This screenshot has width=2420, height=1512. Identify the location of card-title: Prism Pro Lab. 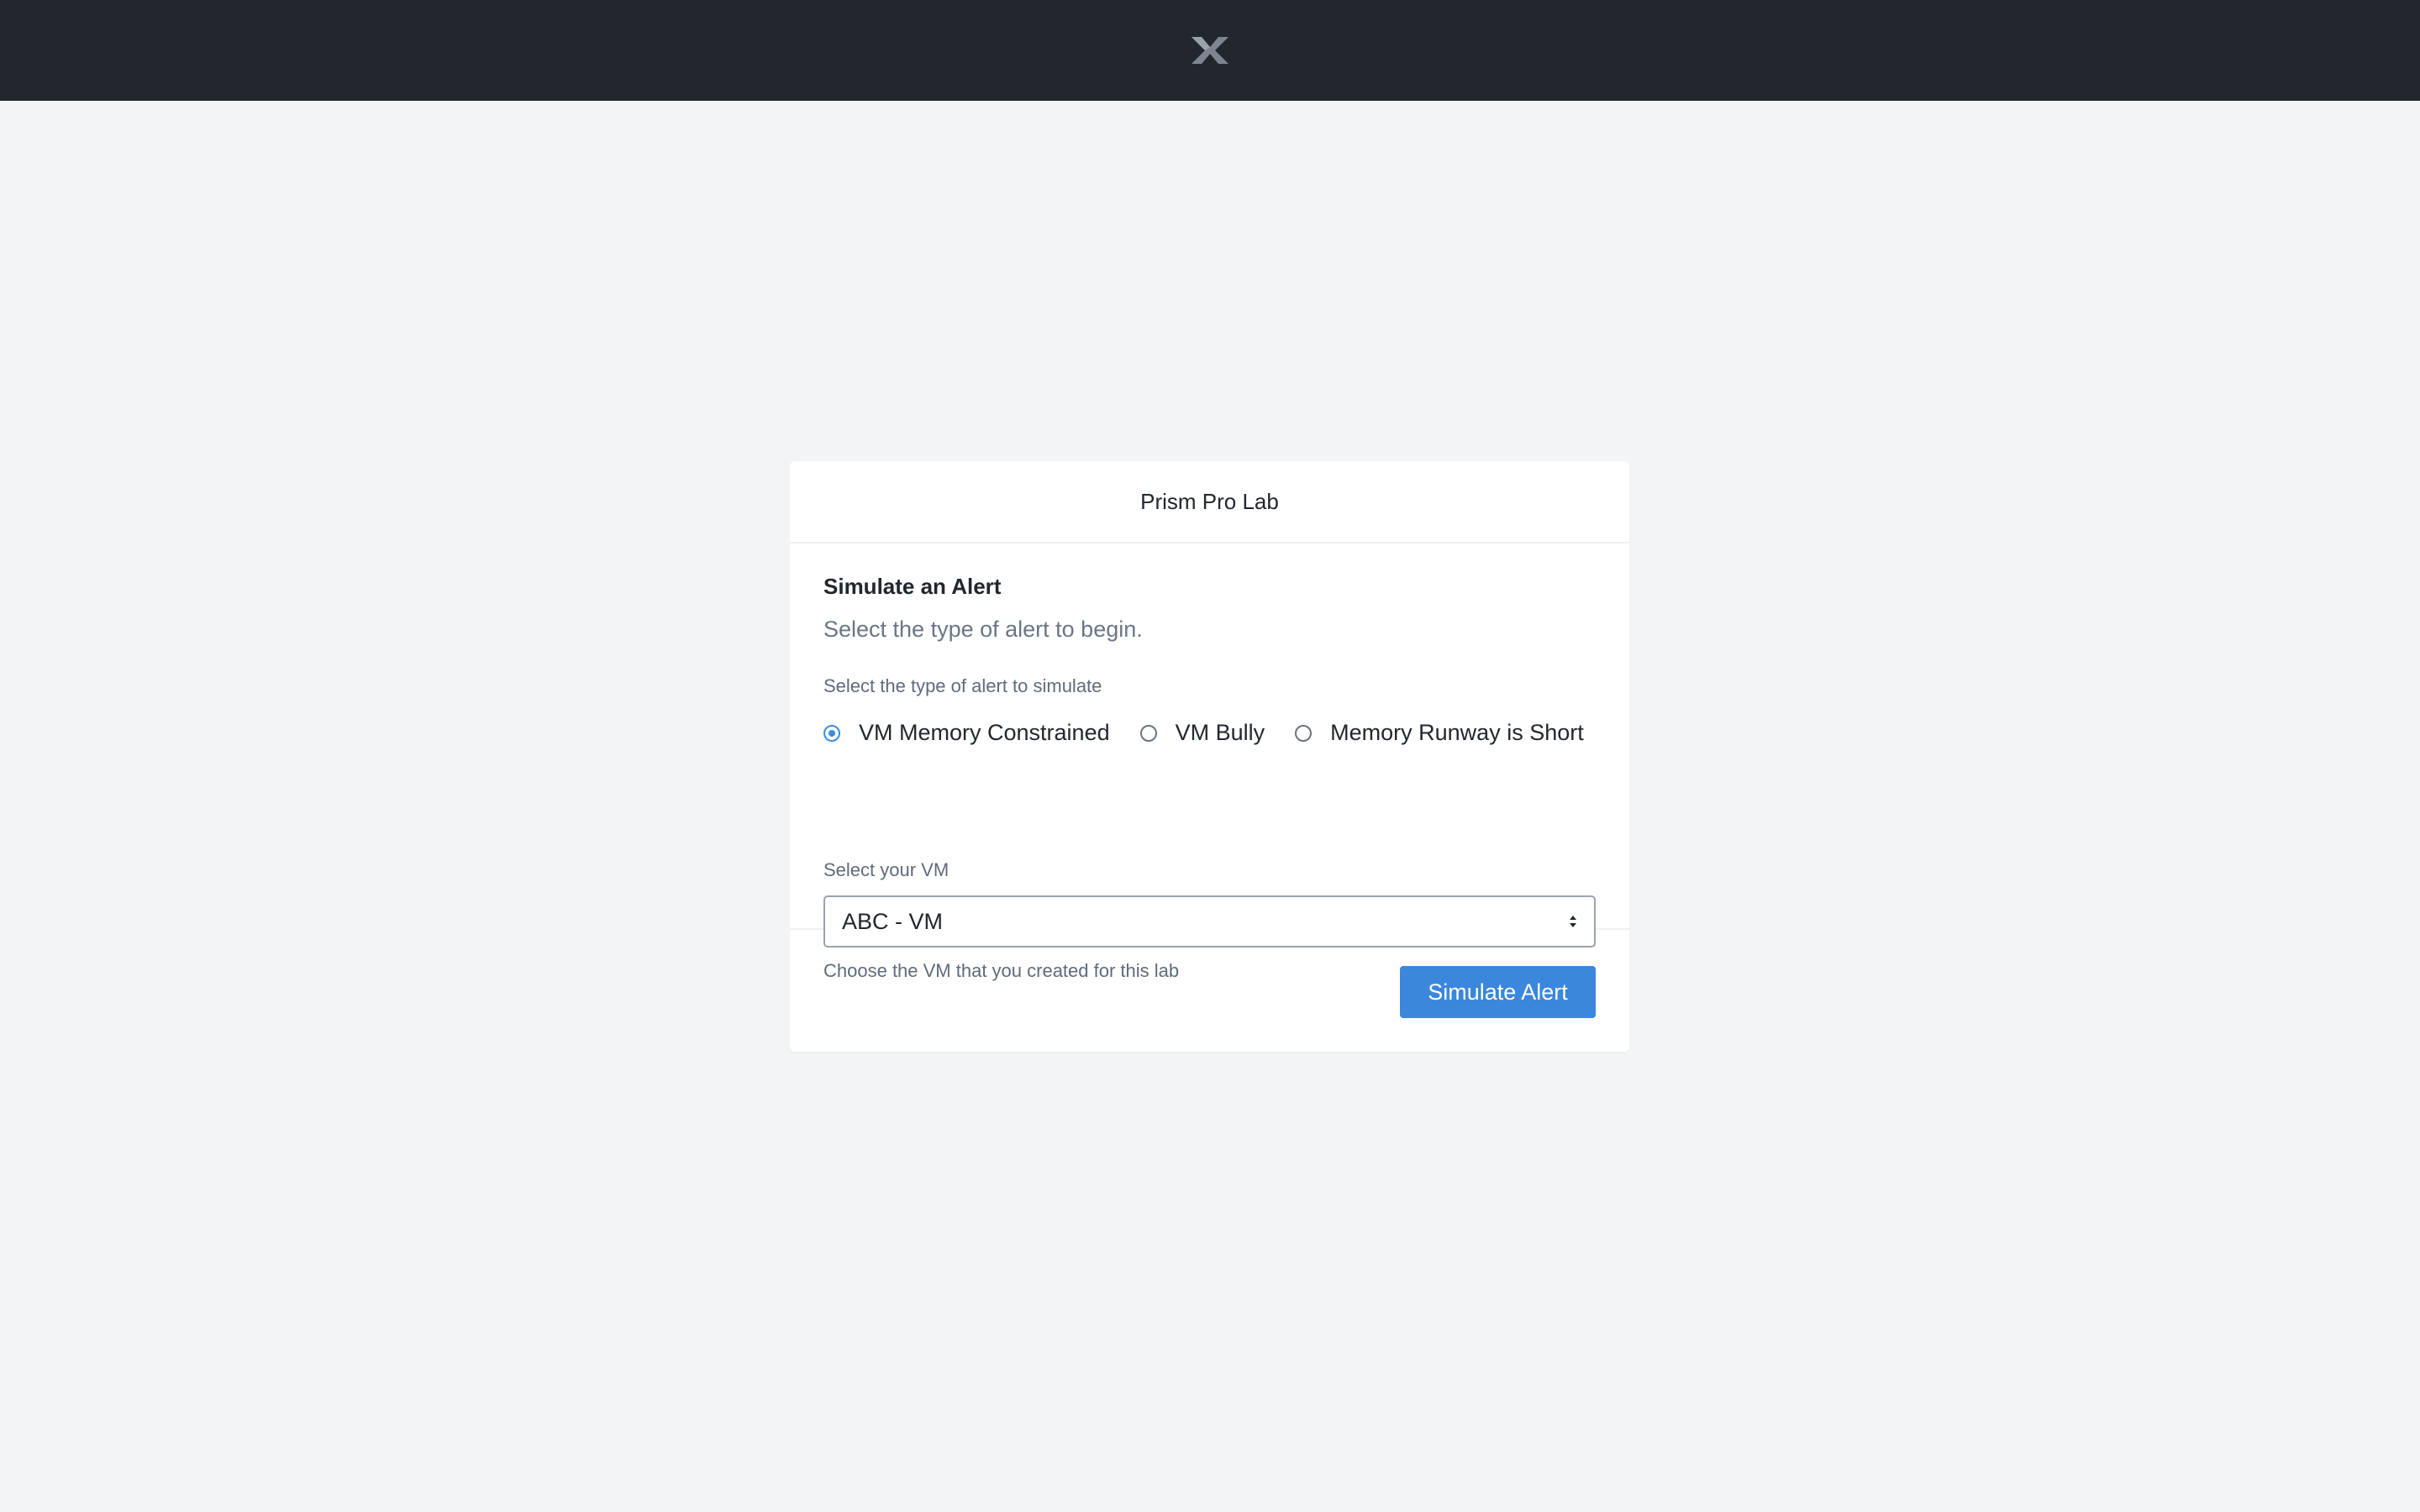
(1209, 501).